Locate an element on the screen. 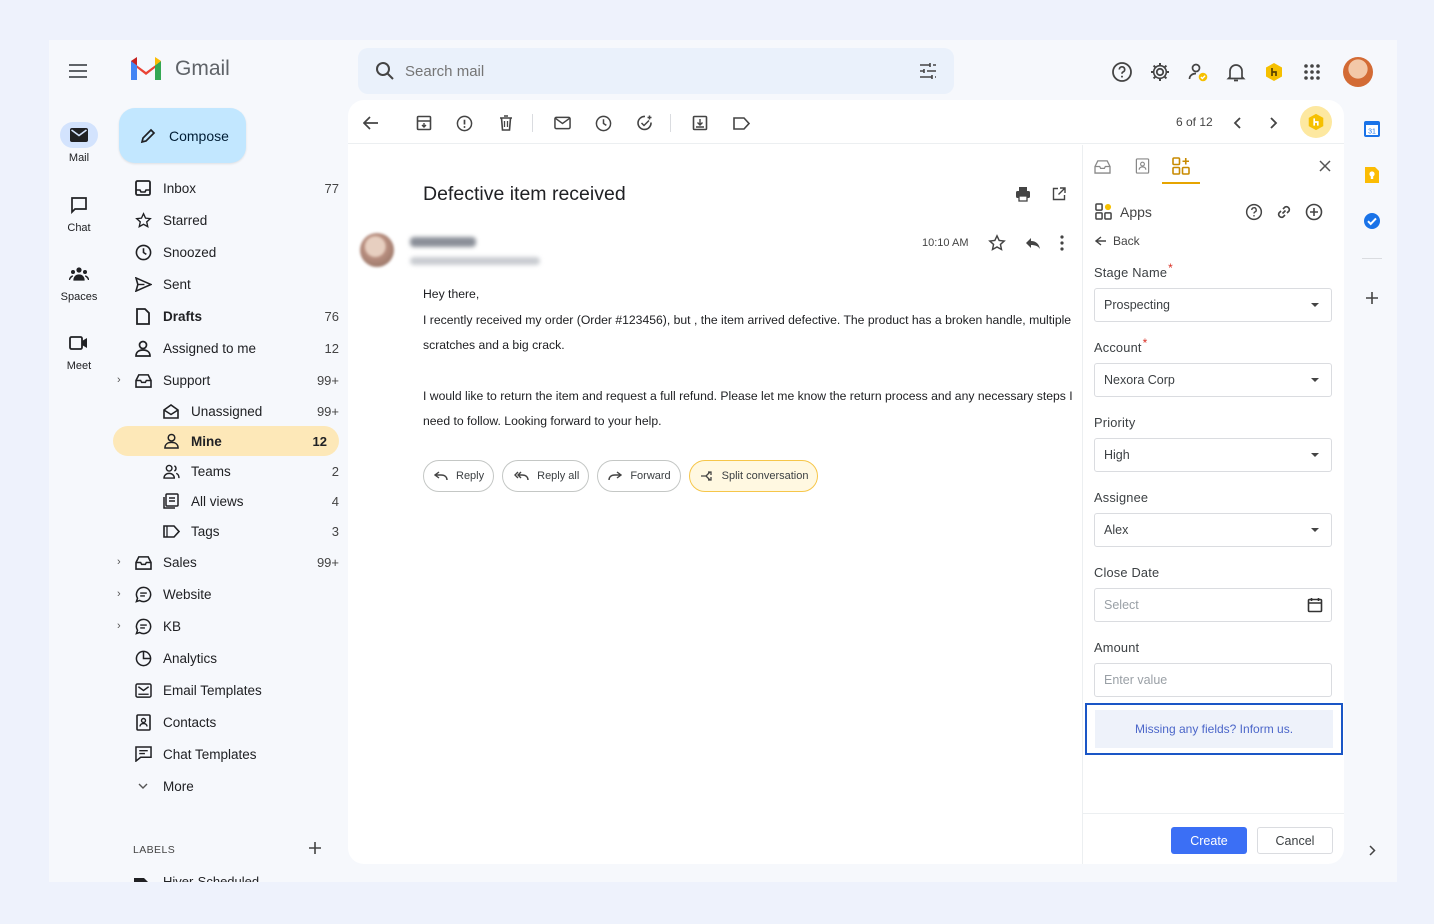 This screenshot has height=924, width=1434. message-toolbar: 6 of 12 is located at coordinates (846, 122).